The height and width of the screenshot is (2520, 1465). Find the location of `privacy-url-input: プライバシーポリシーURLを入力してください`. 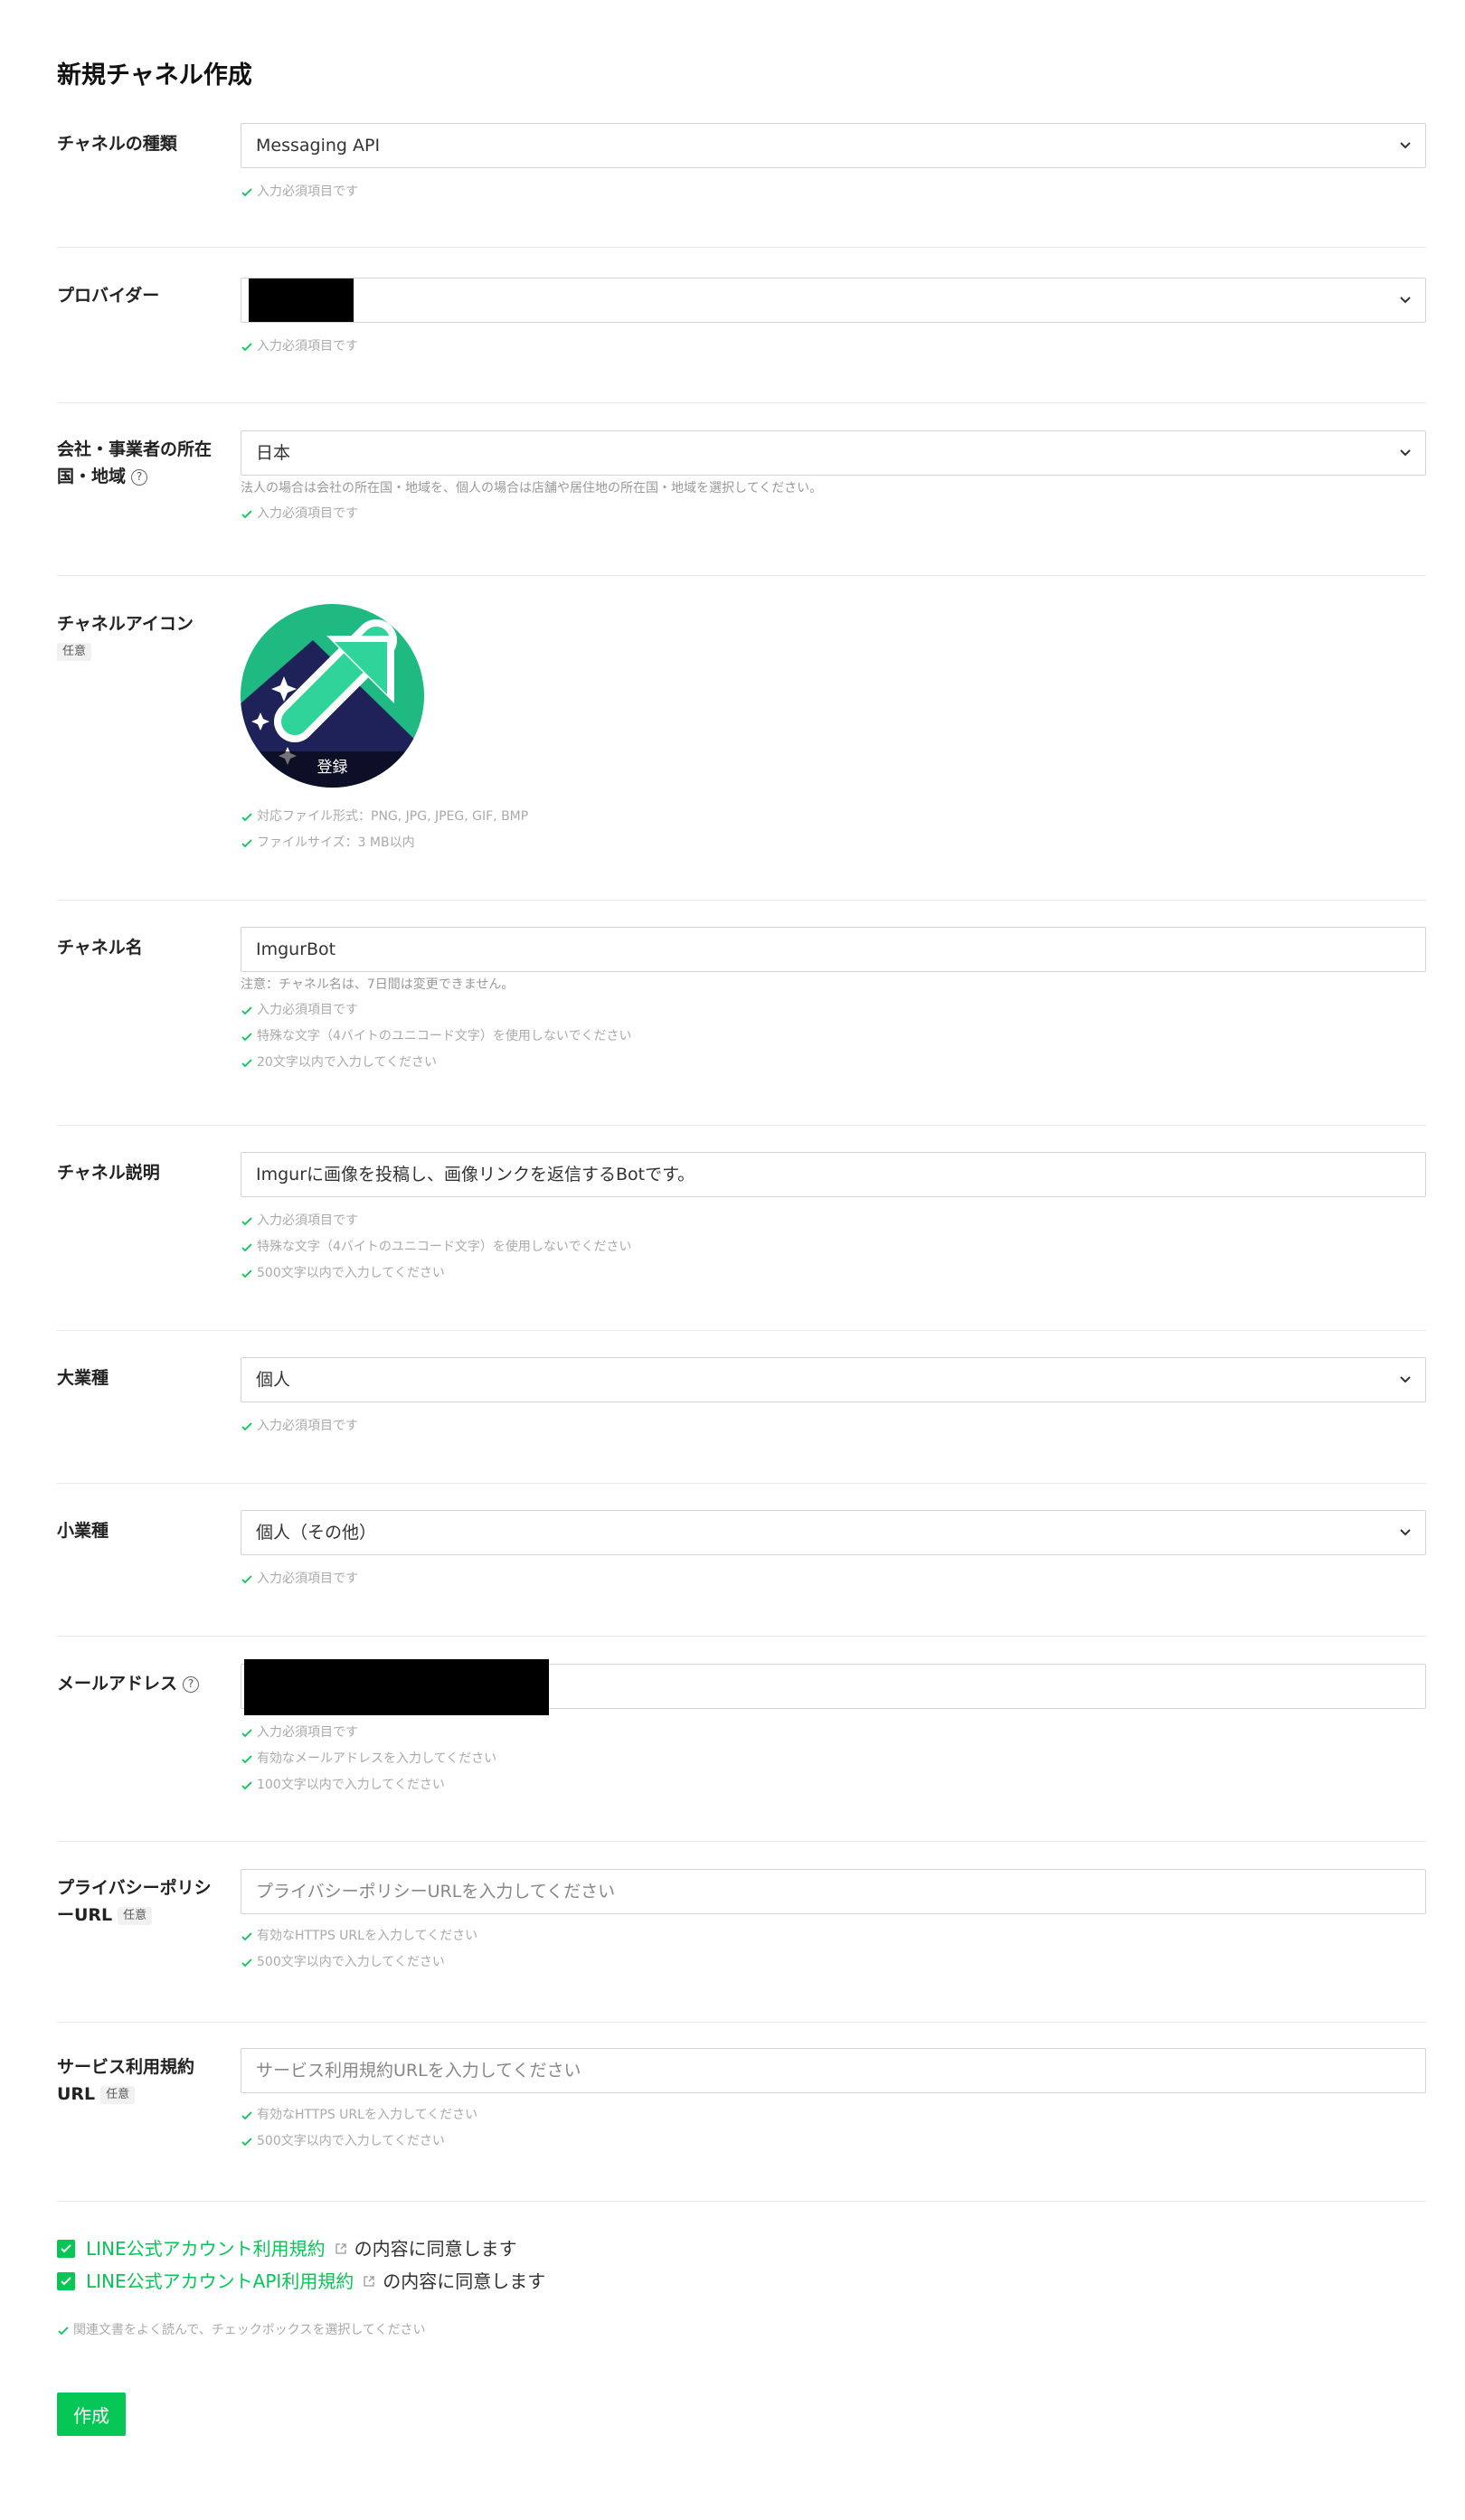

privacy-url-input: プライバシーポリシーURLを入力してください is located at coordinates (833, 1891).